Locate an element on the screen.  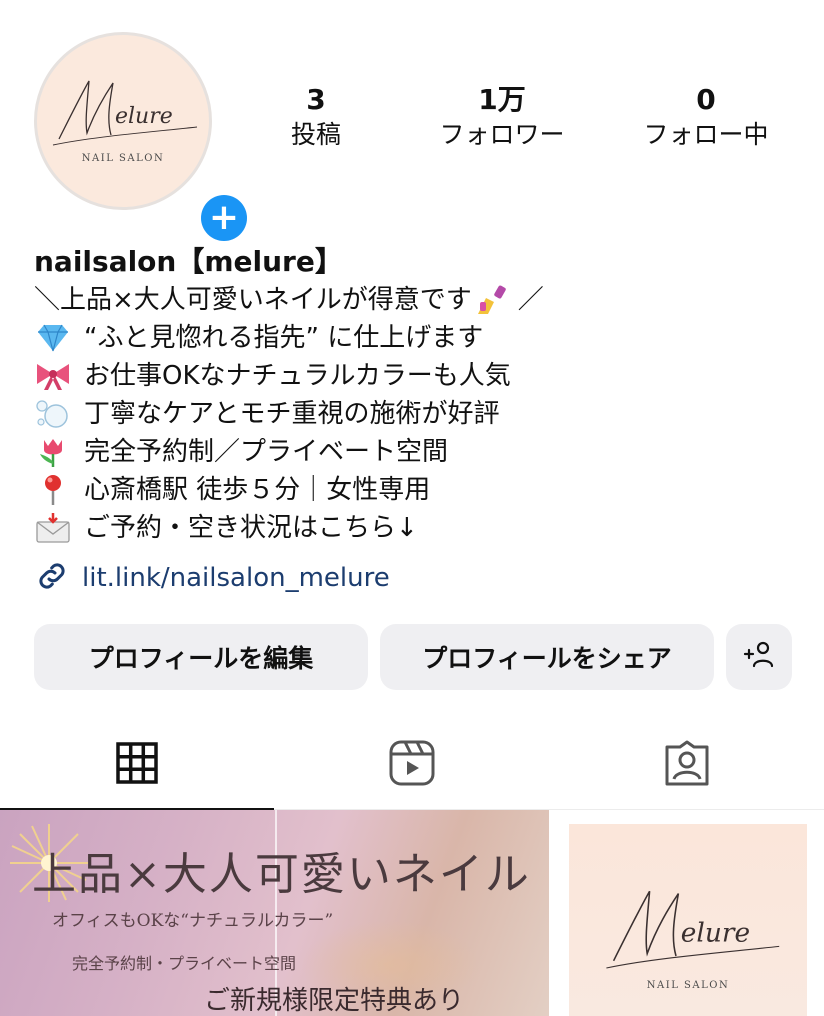
post-subtitle: ご新規様限定特典あり is located at coordinates (334, 1001).